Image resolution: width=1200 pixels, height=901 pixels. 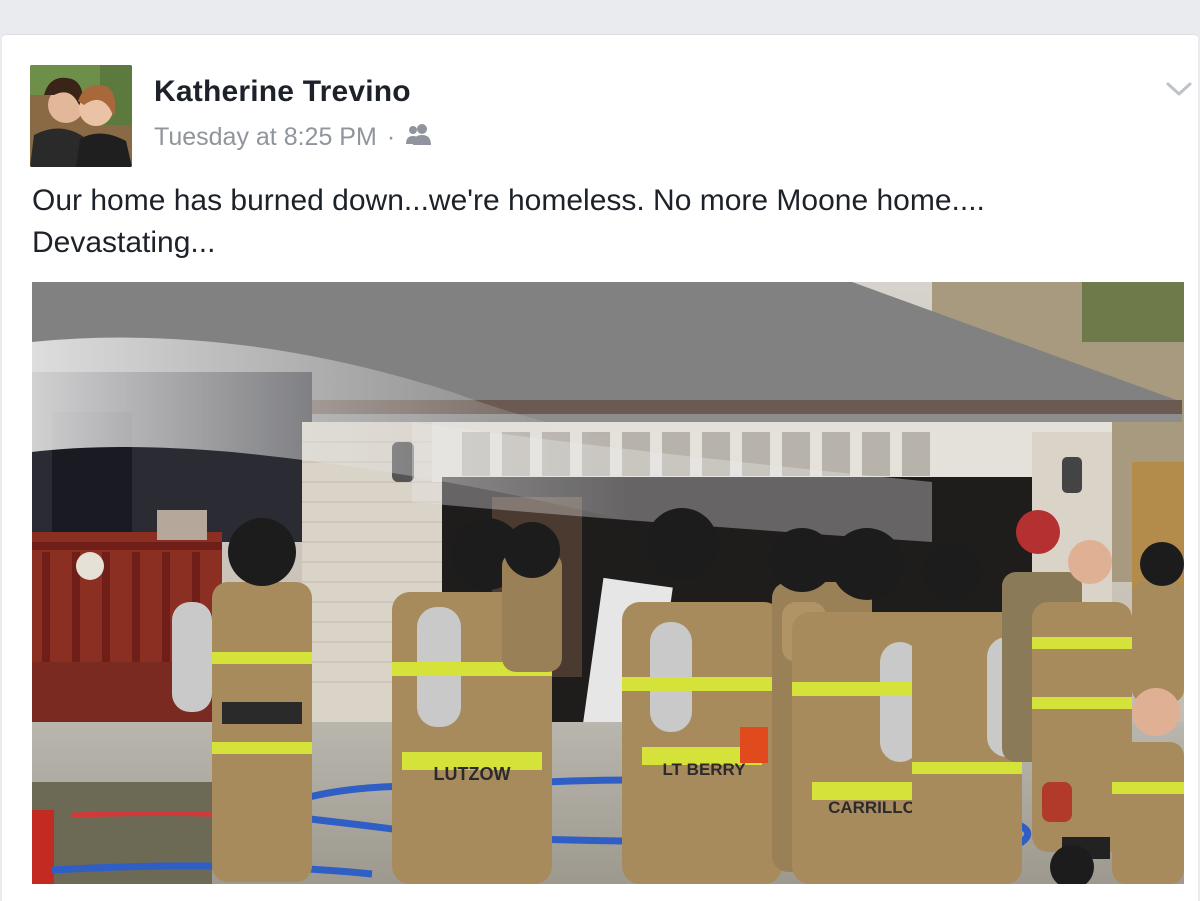 I want to click on name-tag-lutzow: LUTZOW, so click(x=472, y=774).